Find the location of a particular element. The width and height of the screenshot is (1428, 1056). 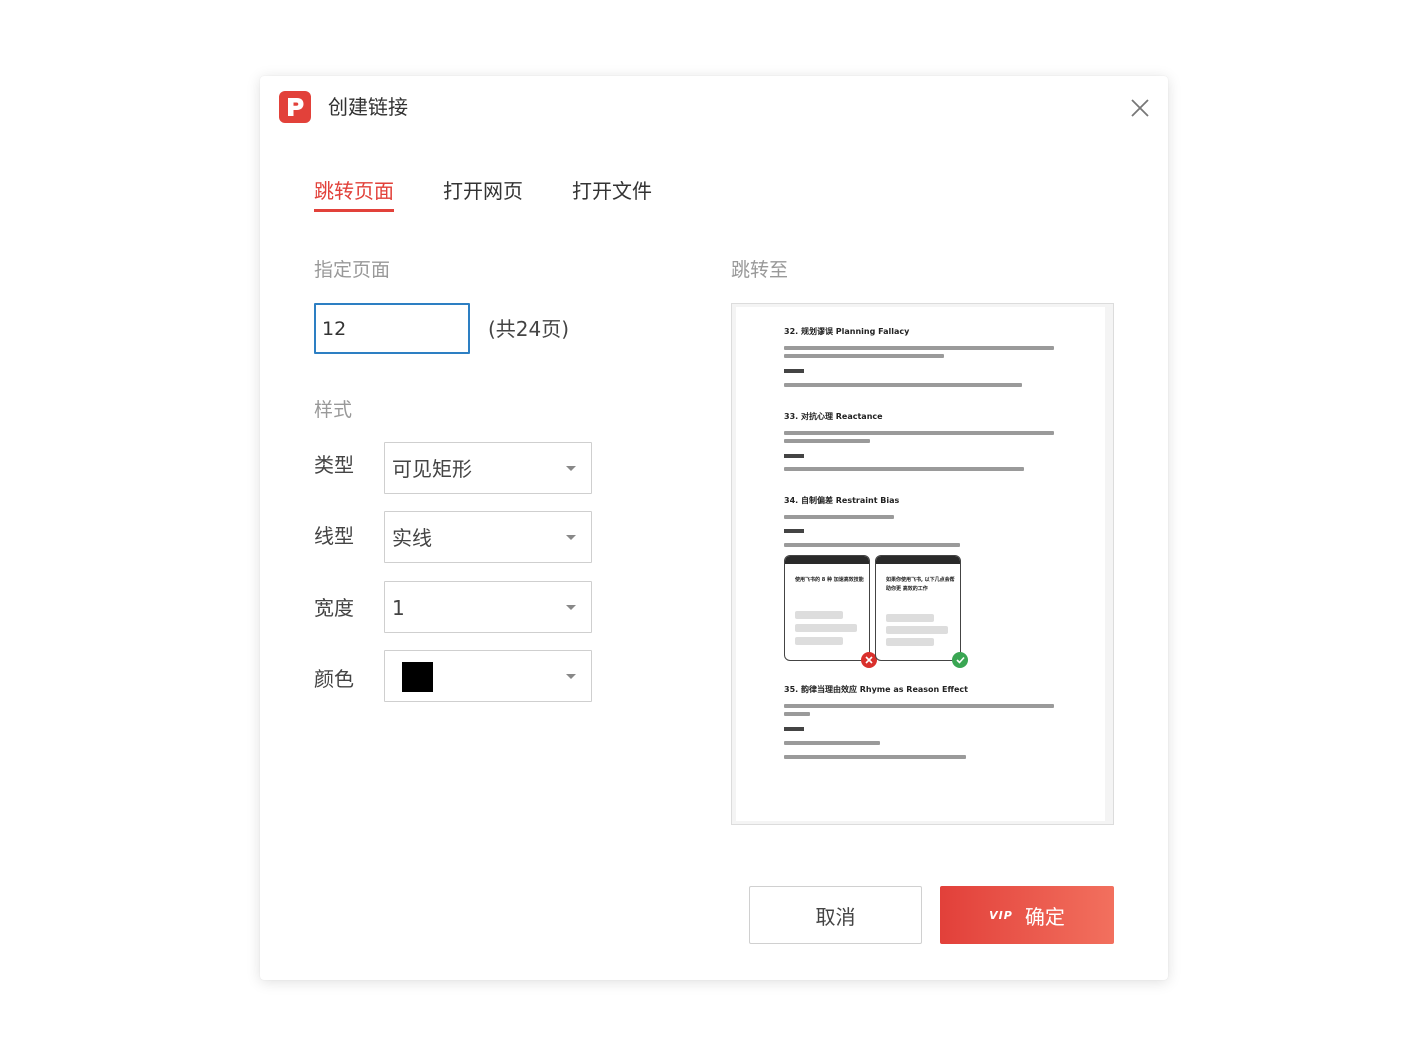

tab-open-webpage: 打开网页 is located at coordinates (483, 194).